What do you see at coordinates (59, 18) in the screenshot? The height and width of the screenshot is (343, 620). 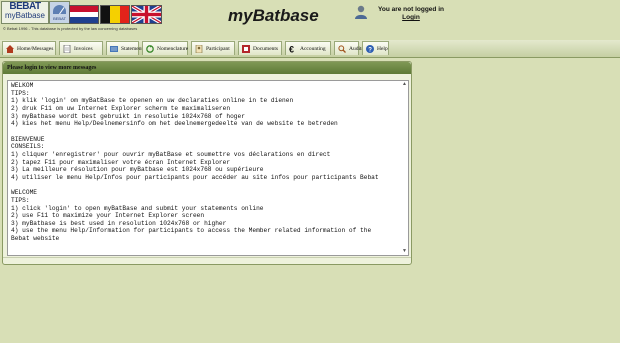 I see `gauge-logo-caption: BEBAT` at bounding box center [59, 18].